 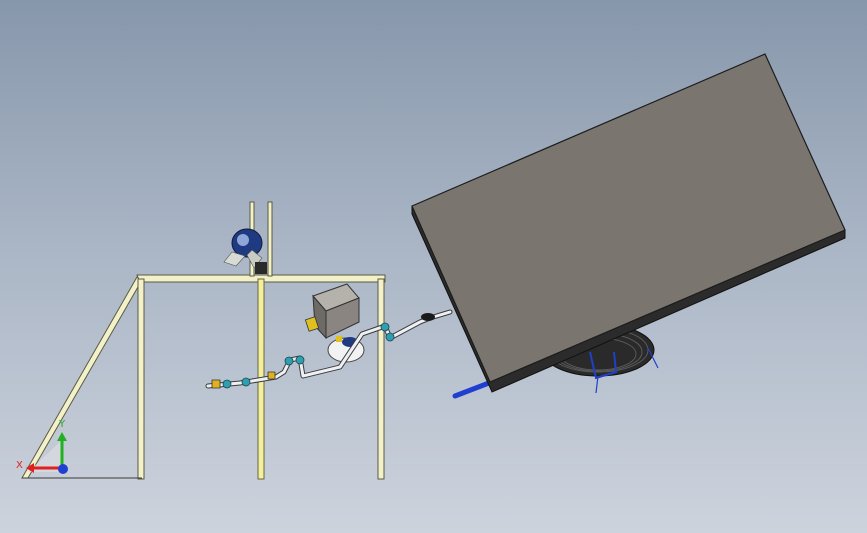 What do you see at coordinates (339, 339) in the screenshot?
I see `pump-label` at bounding box center [339, 339].